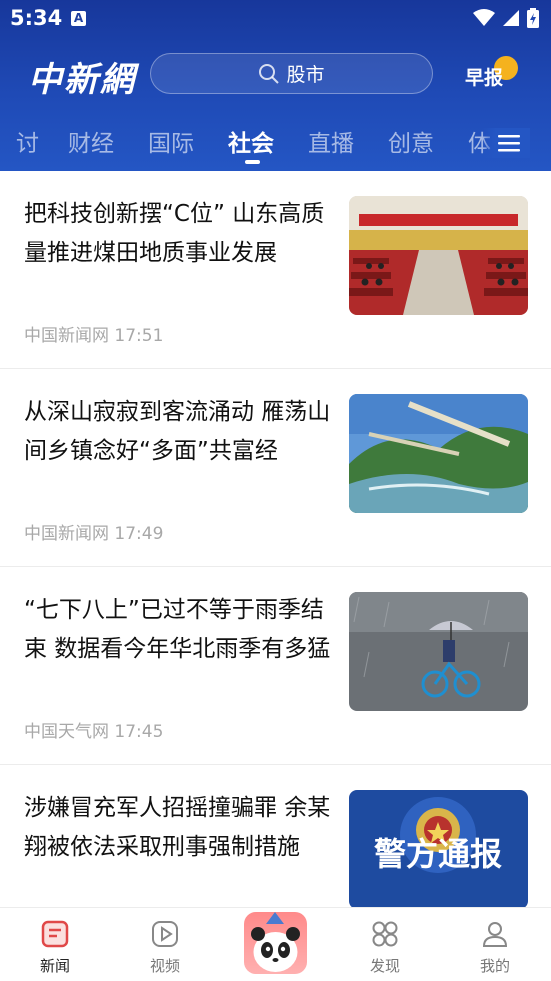 The height and width of the screenshot is (981, 551). Describe the element at coordinates (275, 19) in the screenshot. I see `status-bar: 5:34 A` at that location.